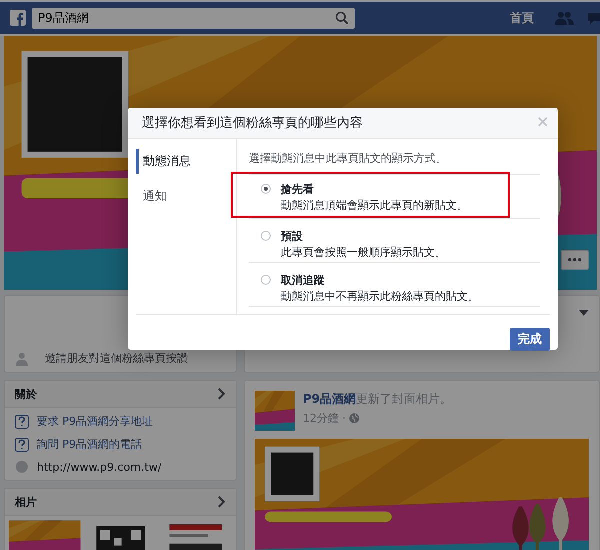 The image size is (600, 550). What do you see at coordinates (298, 189) in the screenshot?
I see `option-title: 搶先看` at bounding box center [298, 189].